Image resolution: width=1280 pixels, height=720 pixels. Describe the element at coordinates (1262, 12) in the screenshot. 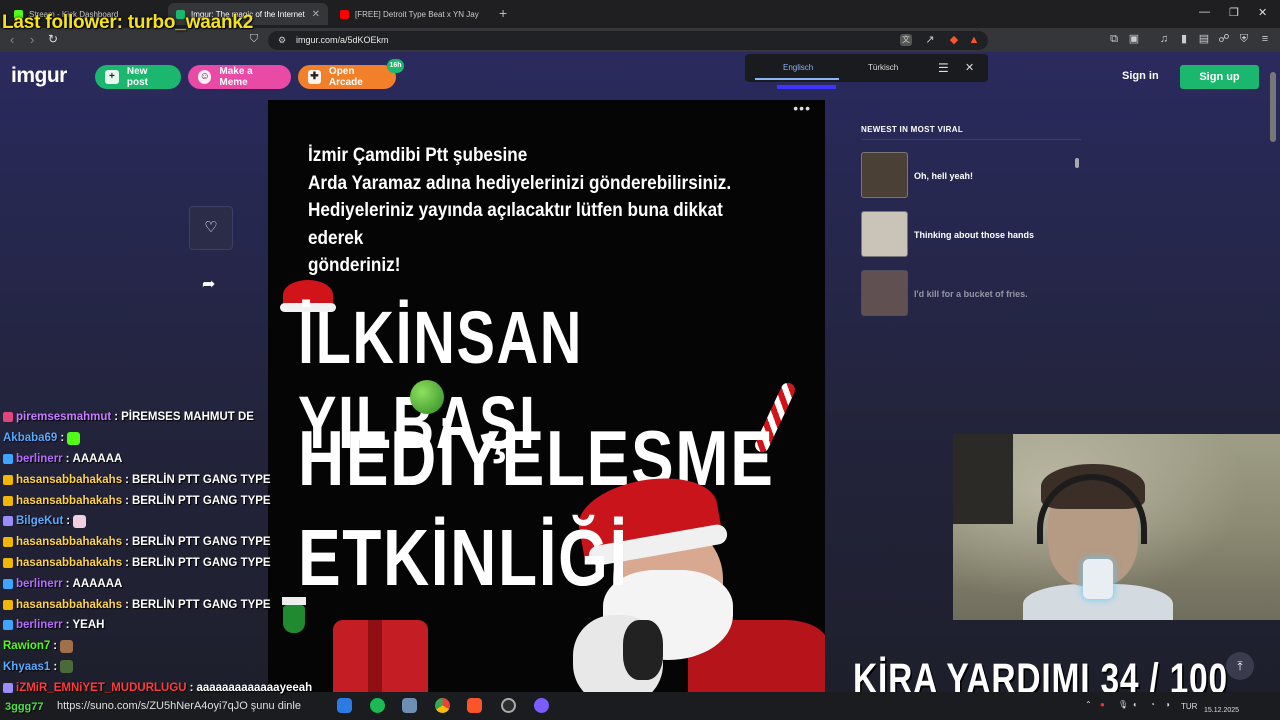

I see `close-window-icon: ✕` at that location.